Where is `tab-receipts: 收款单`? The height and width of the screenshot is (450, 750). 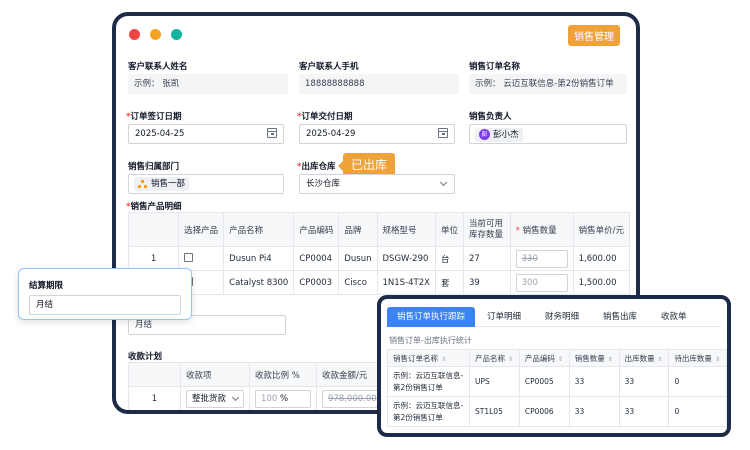 tab-receipts: 收款单 is located at coordinates (674, 317).